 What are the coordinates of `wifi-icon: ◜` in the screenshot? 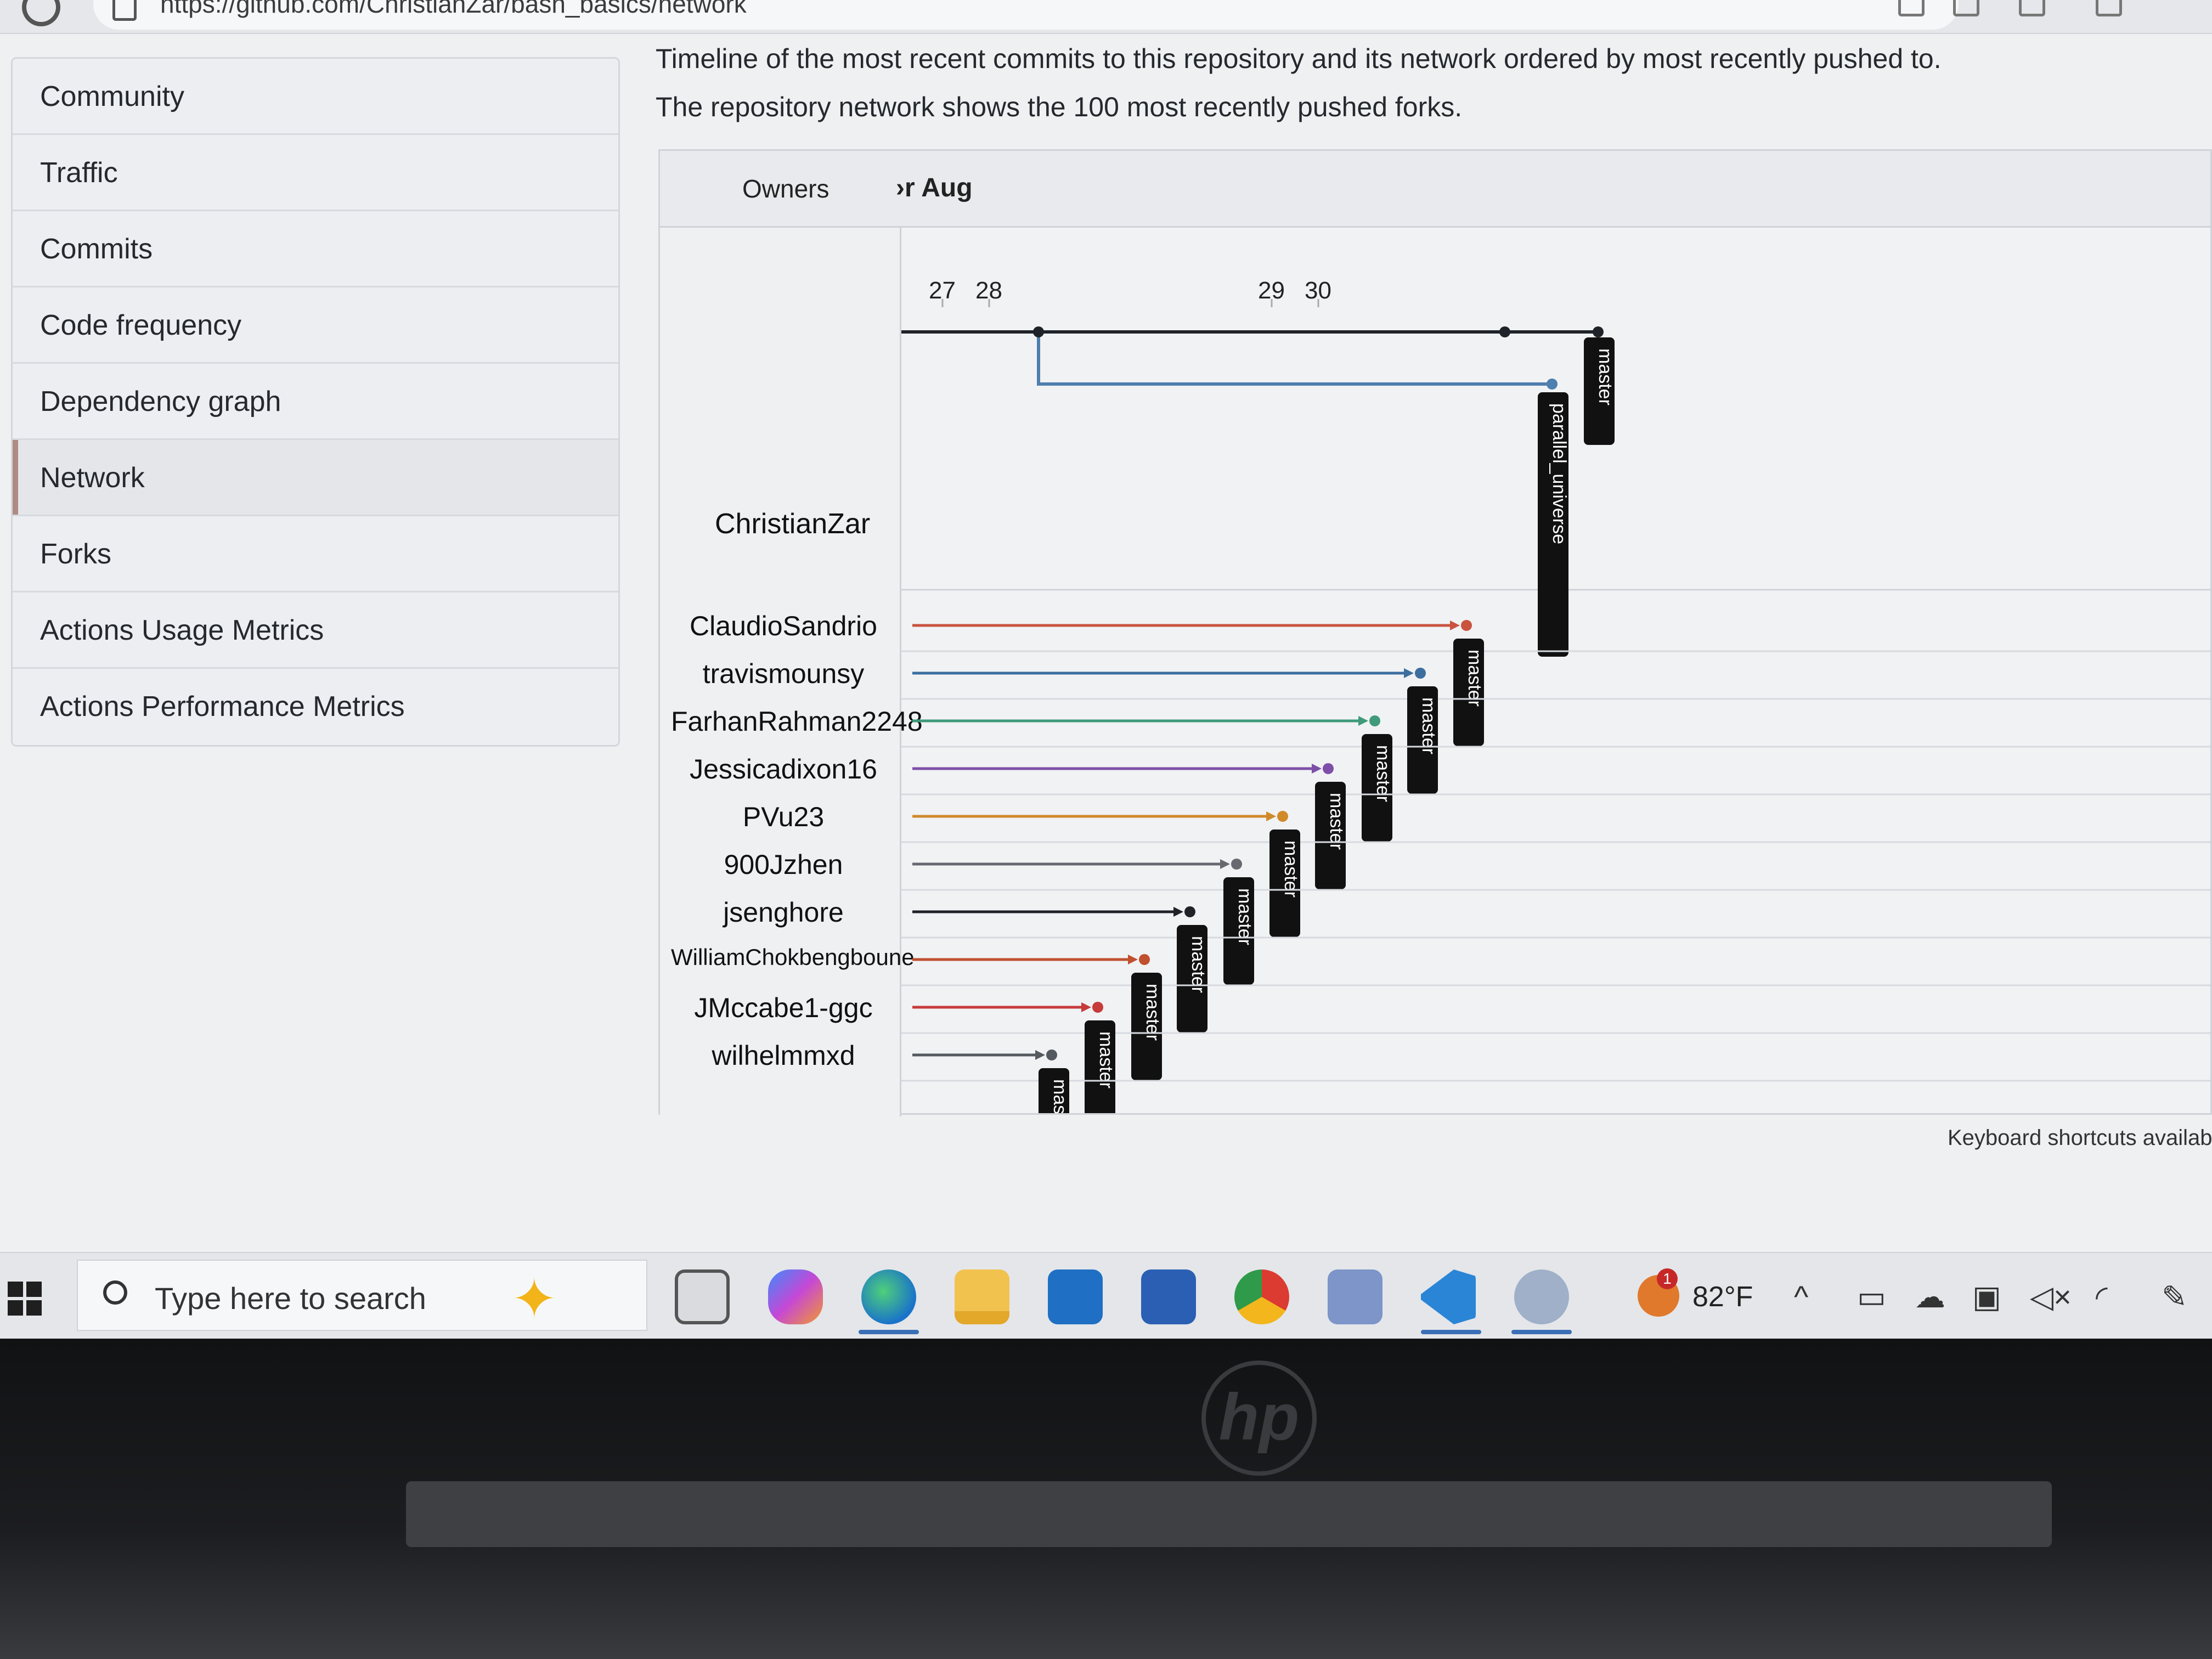 It's located at (2102, 1297).